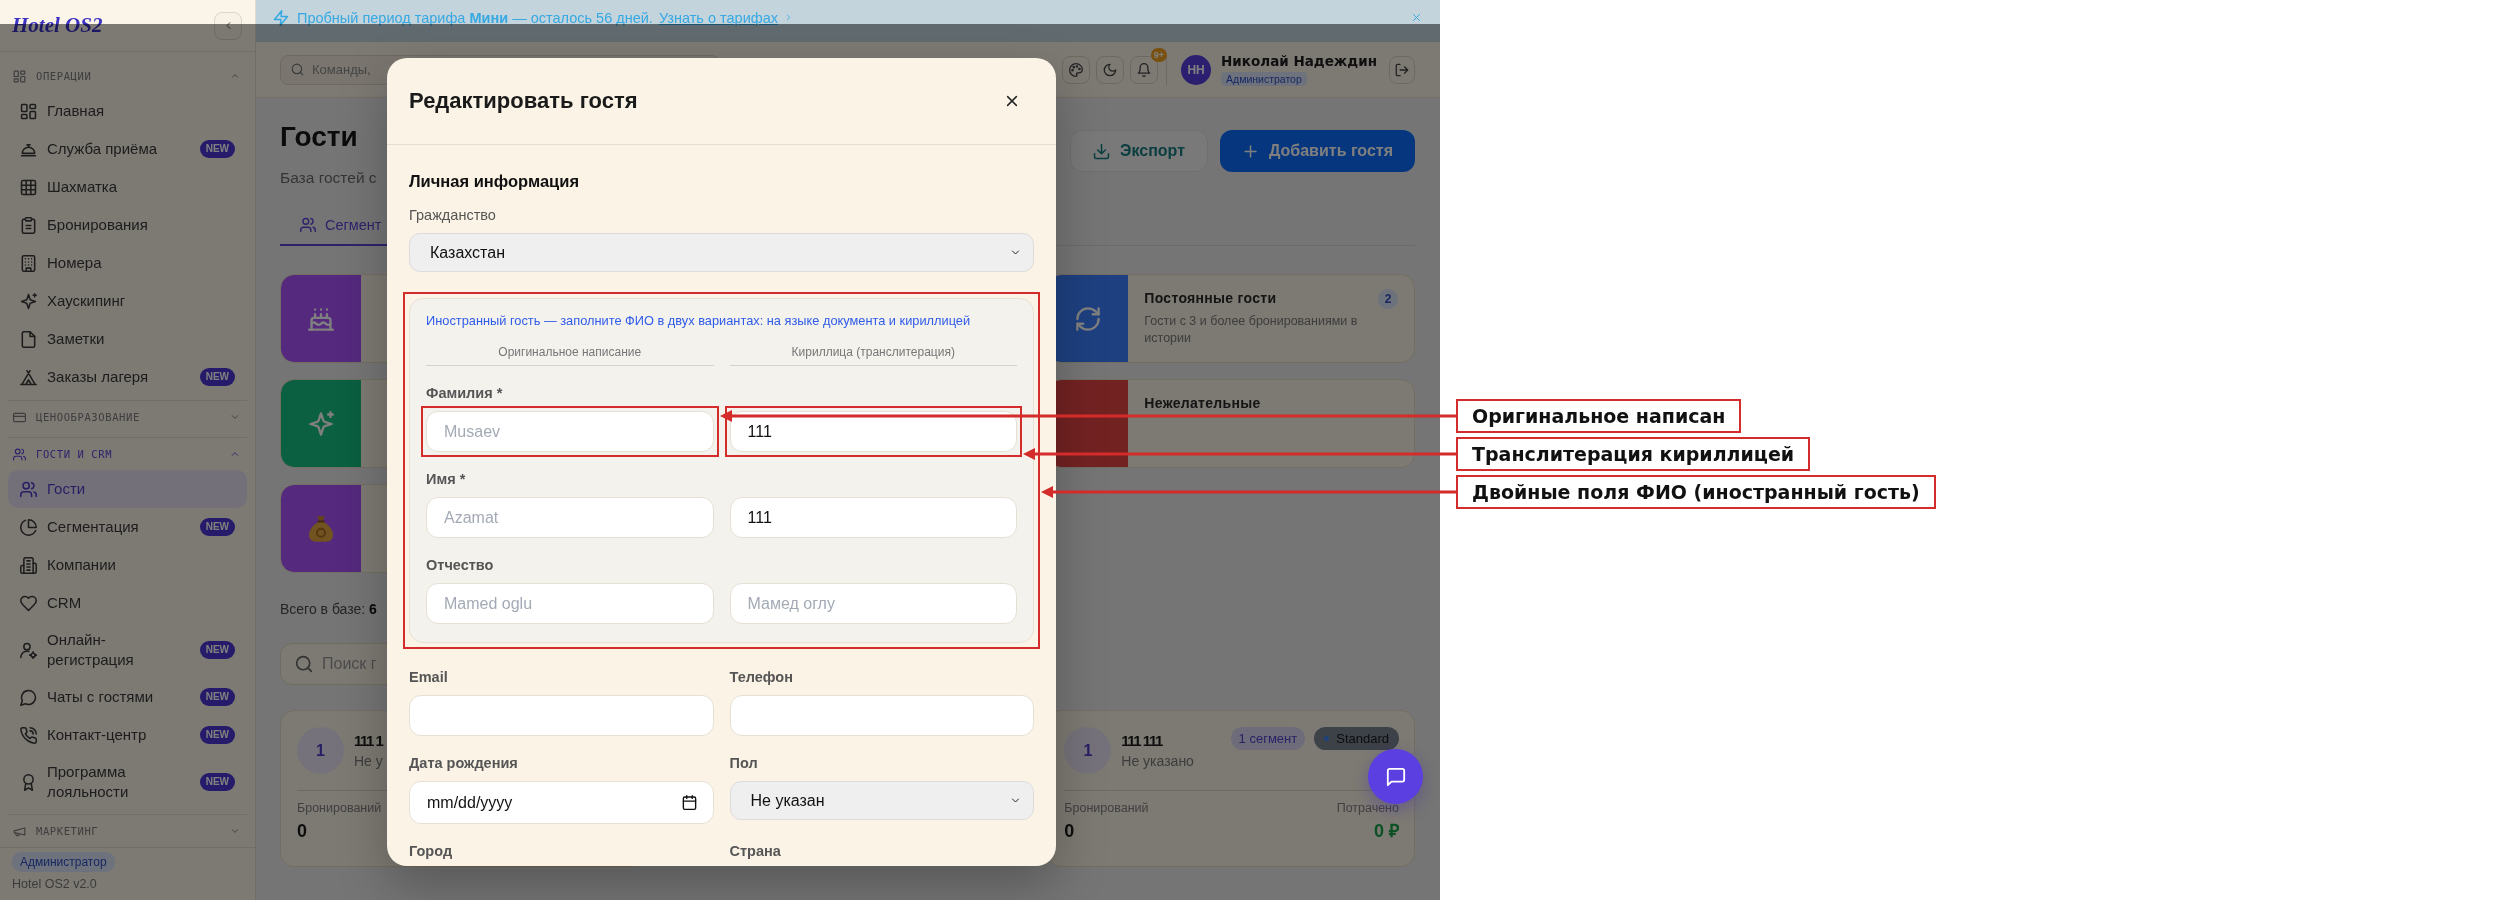 The height and width of the screenshot is (900, 2520). What do you see at coordinates (28, 565) in the screenshot?
I see `office-building-icon` at bounding box center [28, 565].